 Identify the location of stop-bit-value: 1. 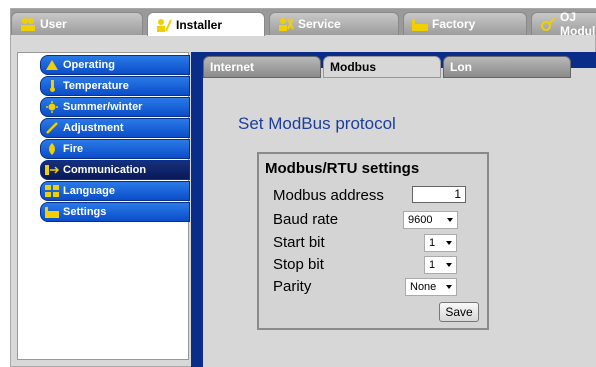
(432, 265).